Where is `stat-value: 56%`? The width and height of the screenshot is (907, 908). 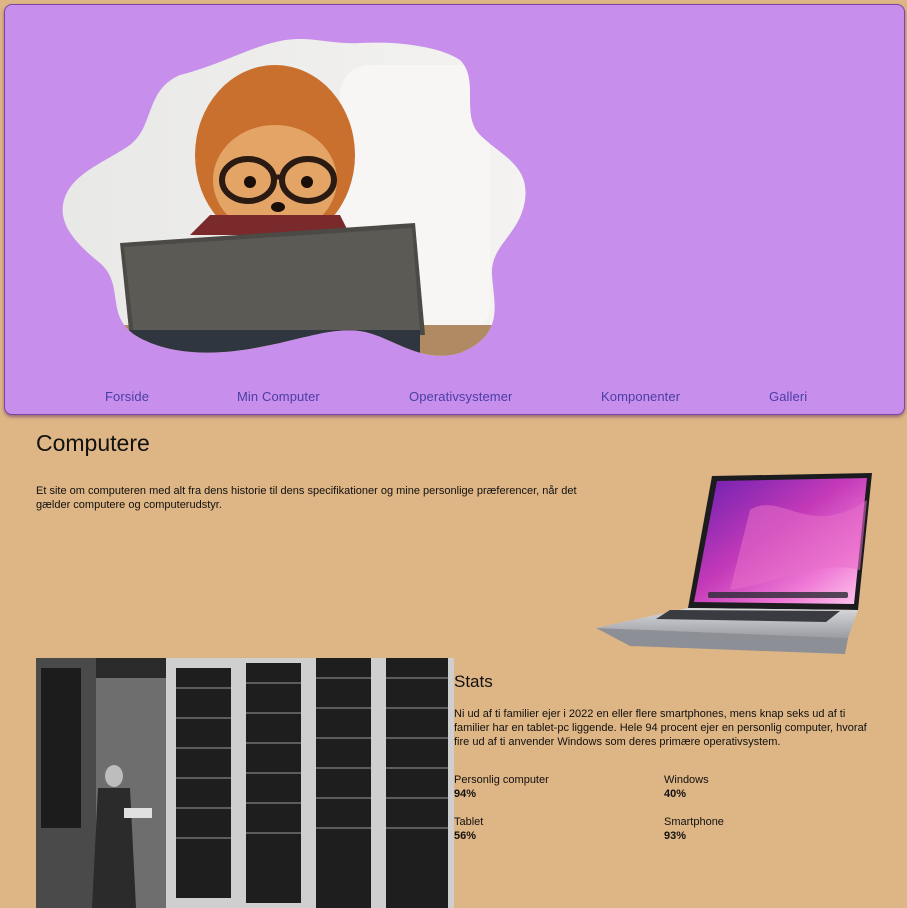
stat-value: 56% is located at coordinates (465, 836).